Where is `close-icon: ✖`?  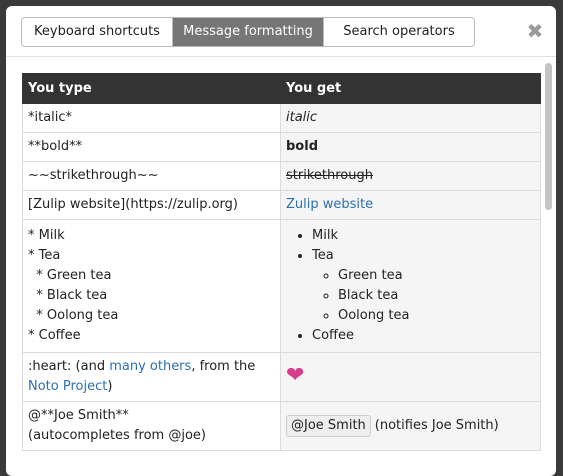
close-icon: ✖ is located at coordinates (535, 31).